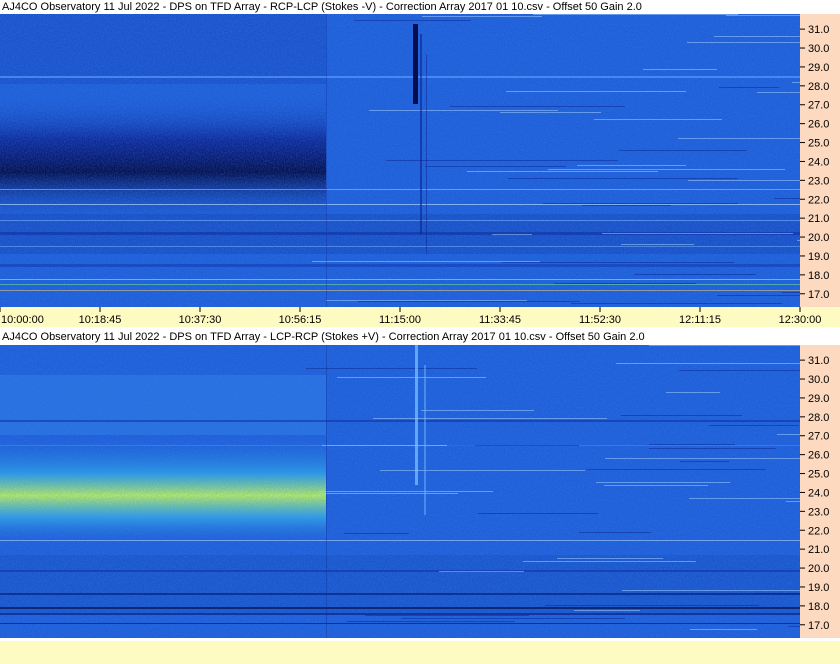  Describe the element at coordinates (400, 320) in the screenshot. I see `panel-1-time-tick-label: 11:15:00` at that location.